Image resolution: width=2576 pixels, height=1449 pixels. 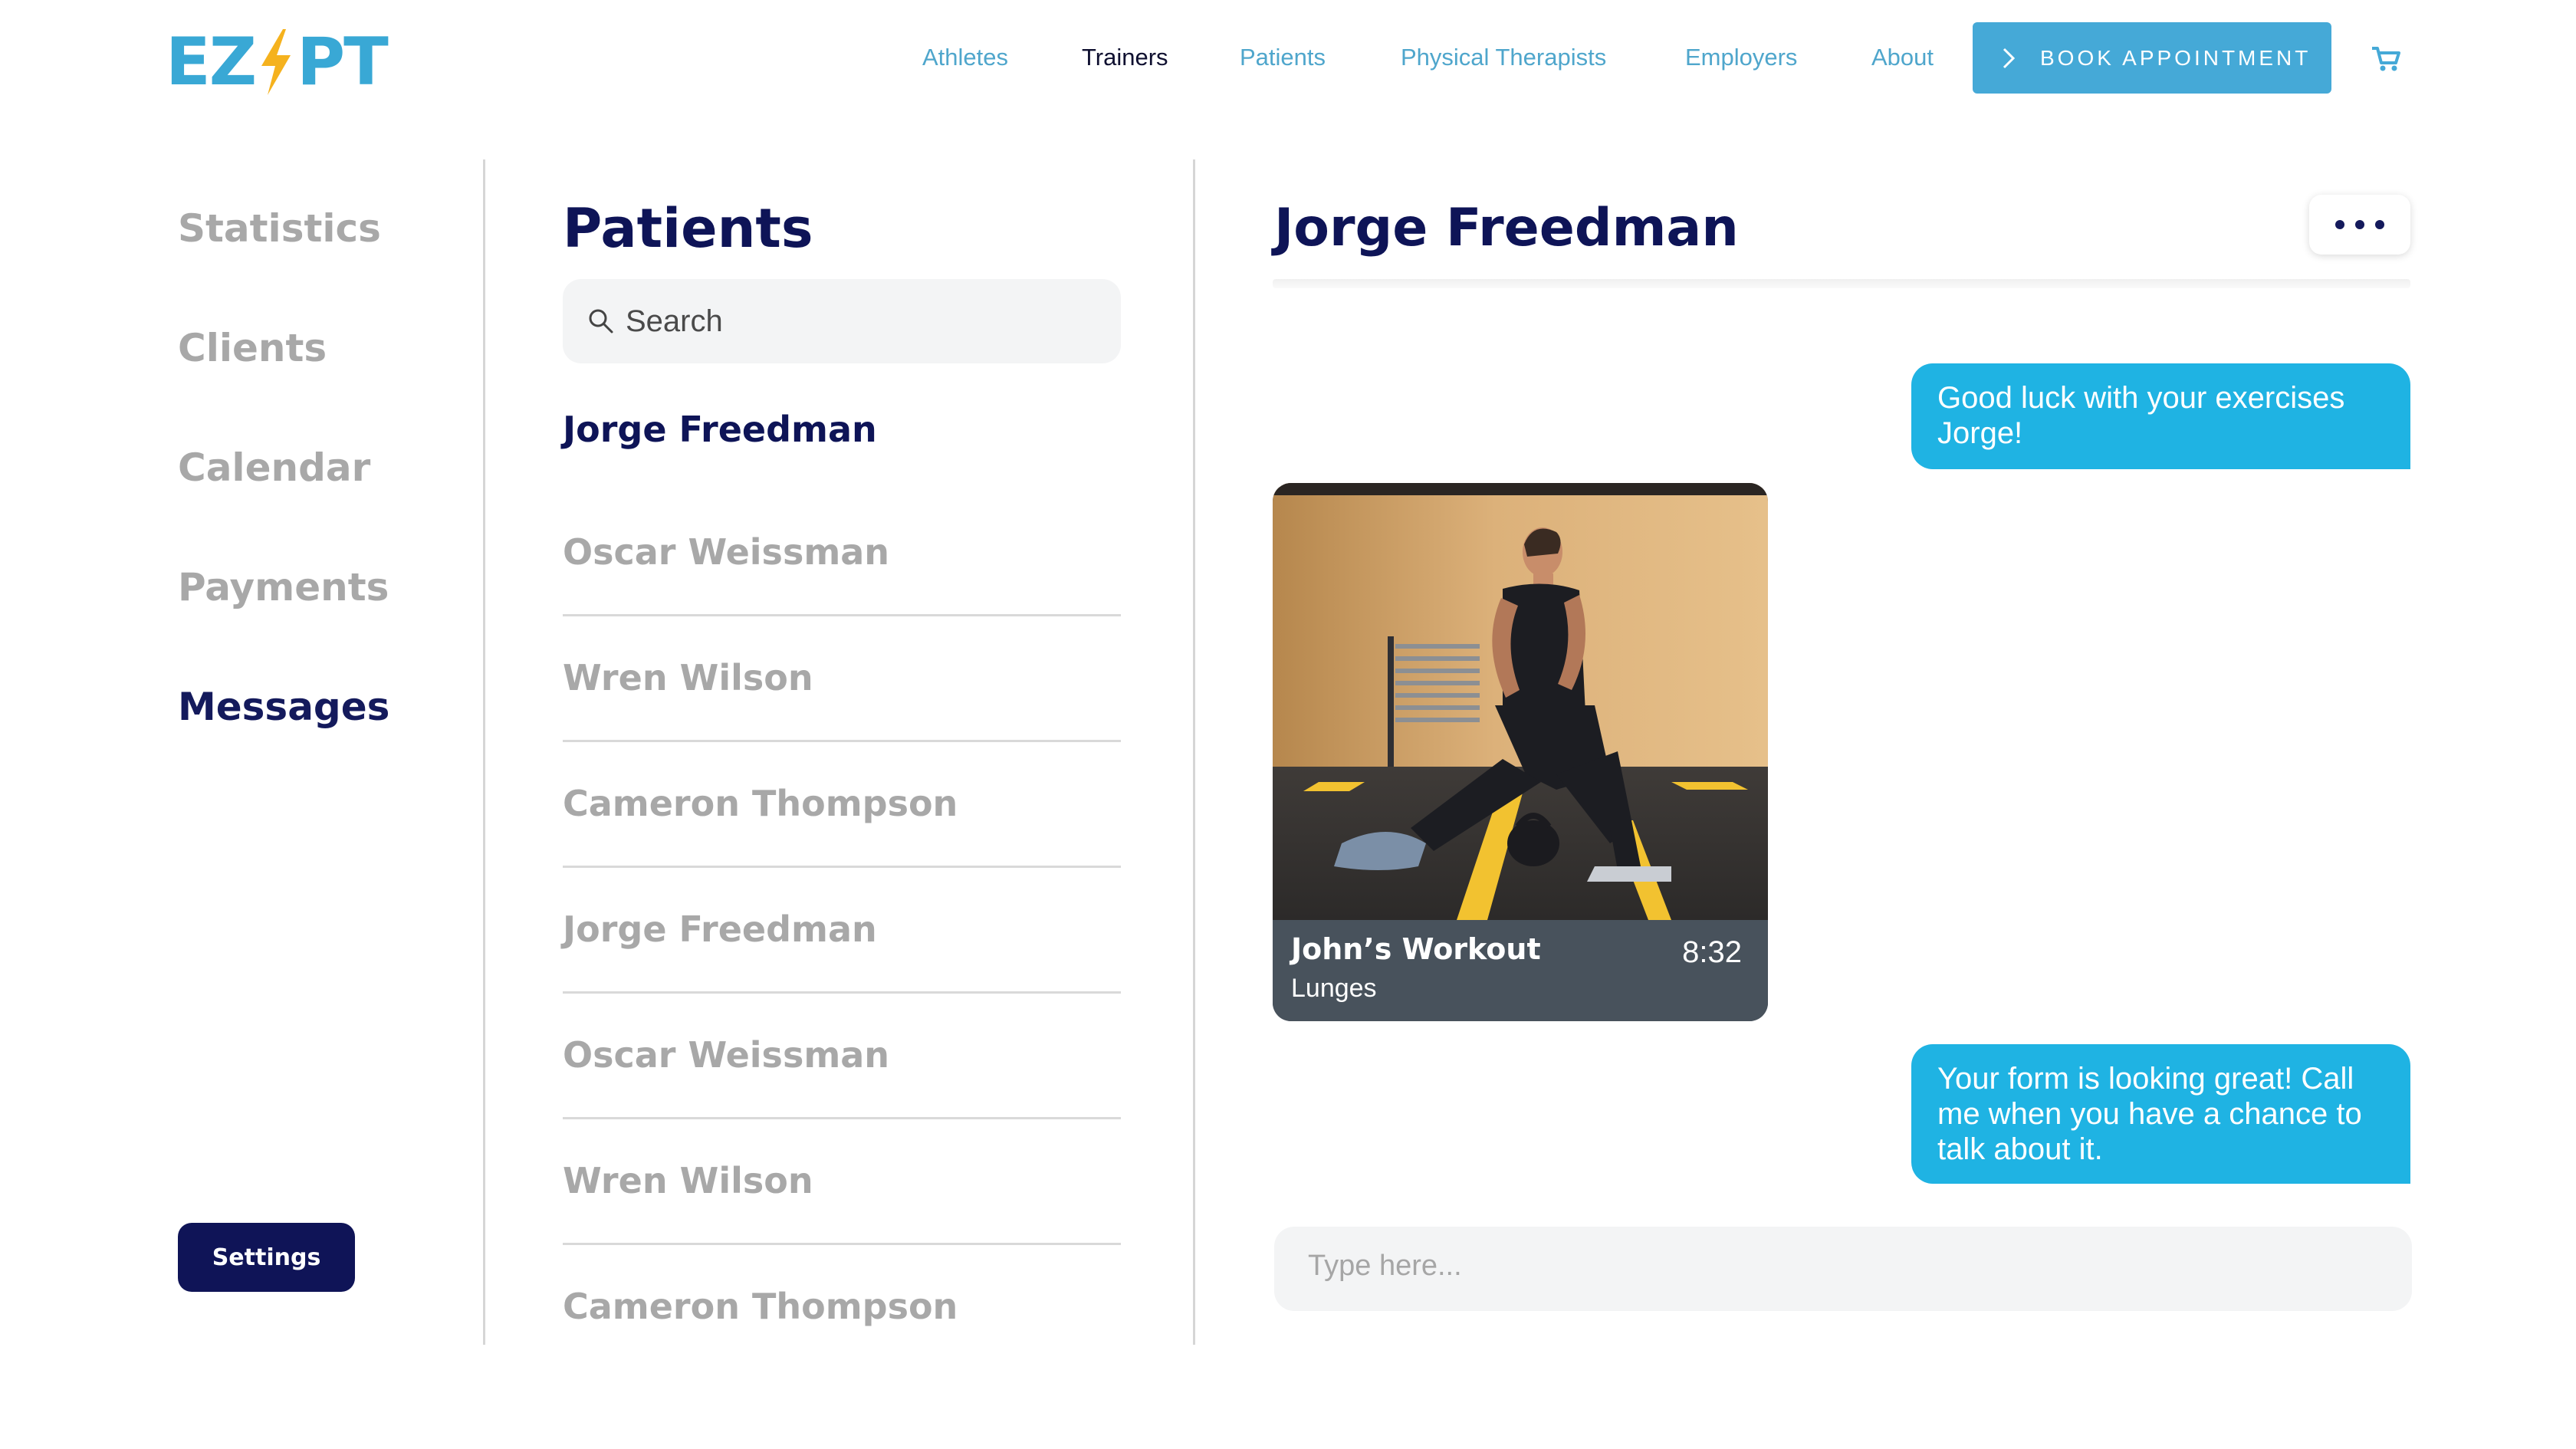 What do you see at coordinates (284, 587) in the screenshot?
I see `sidebar-item-payments: Payments` at bounding box center [284, 587].